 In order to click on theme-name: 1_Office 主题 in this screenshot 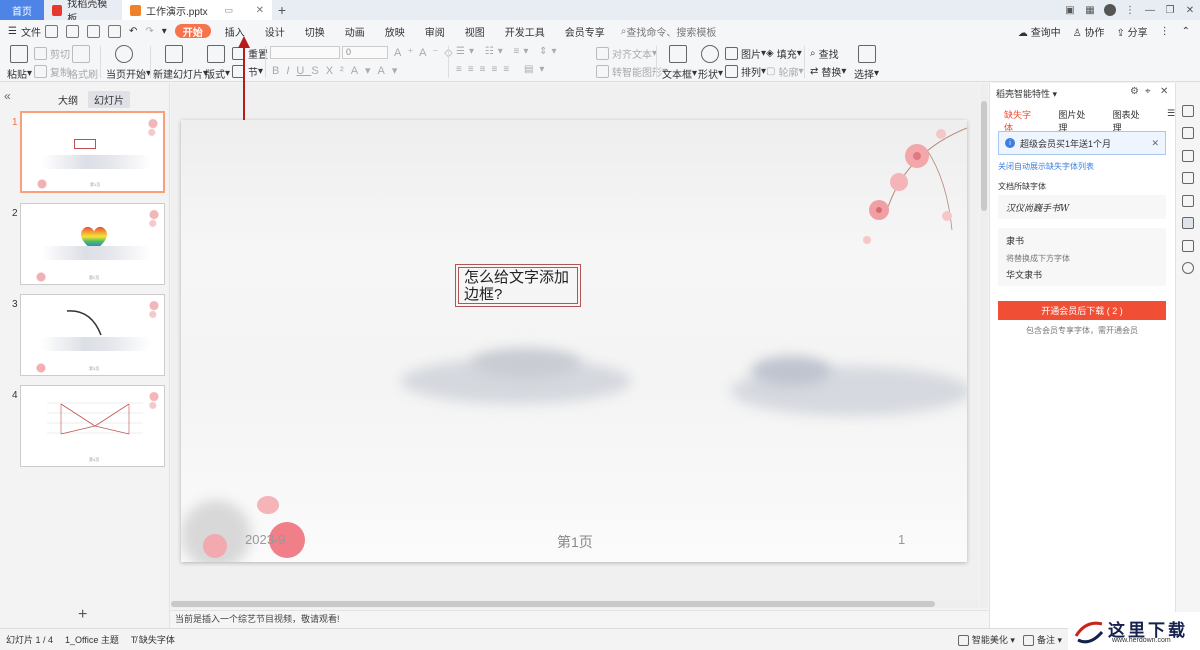, I will do `click(92, 639)`.